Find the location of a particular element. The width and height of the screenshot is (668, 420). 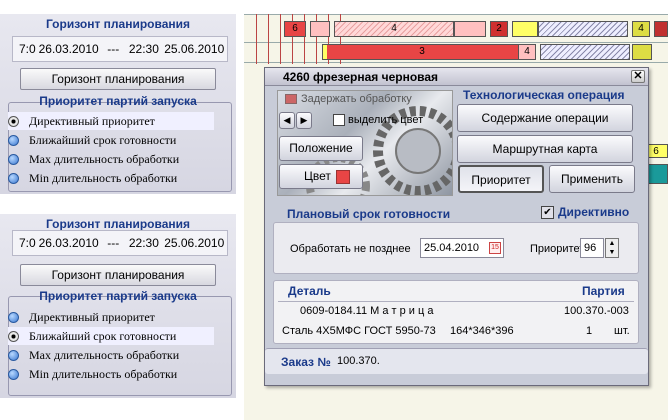

color-button: Цвет is located at coordinates (321, 176).